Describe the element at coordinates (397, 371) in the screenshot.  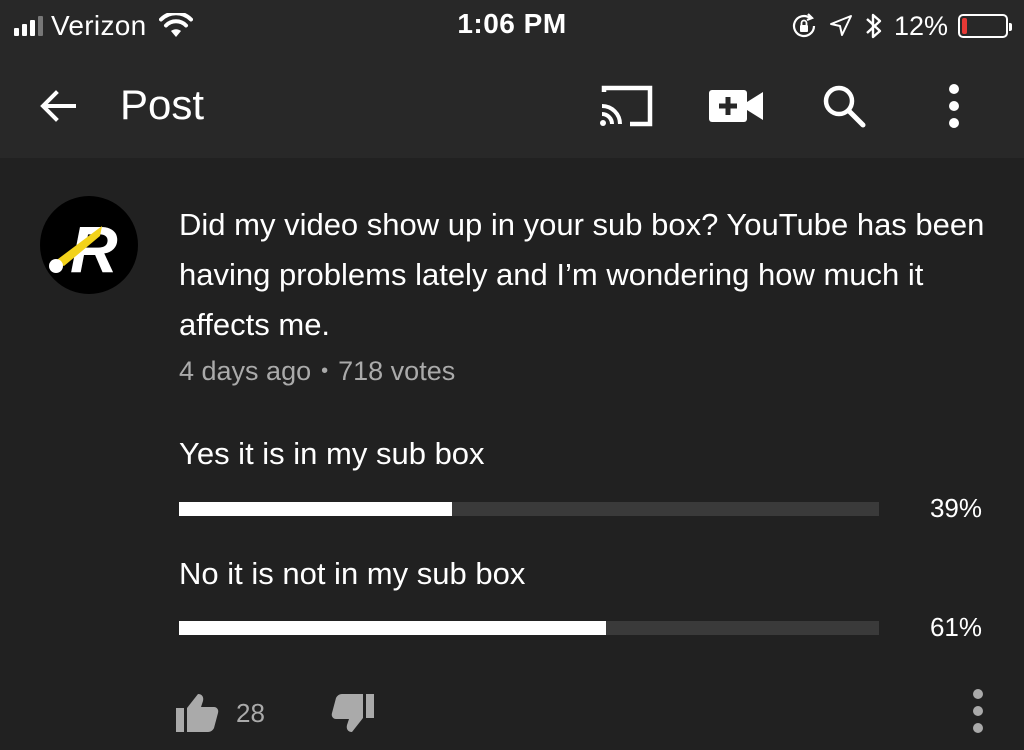
I see `vote-count: 718 votes` at that location.